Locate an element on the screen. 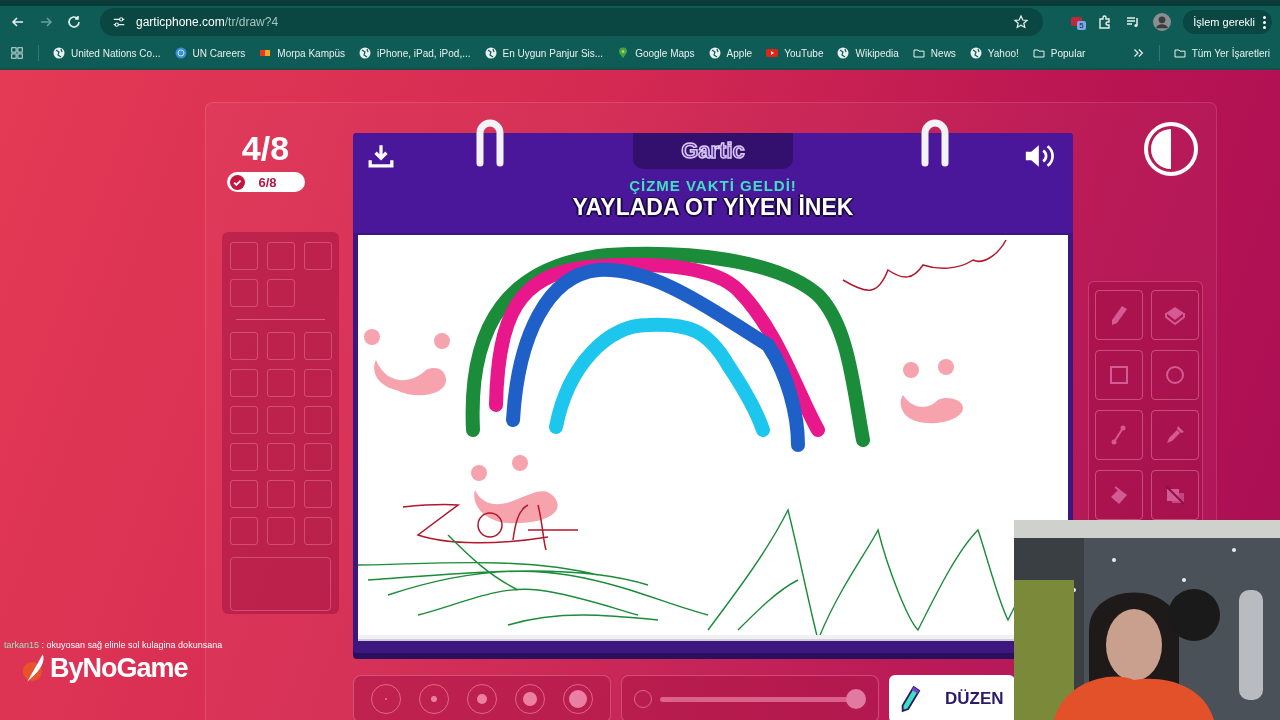  bookmark-link: Wikipedia is located at coordinates (868, 53).